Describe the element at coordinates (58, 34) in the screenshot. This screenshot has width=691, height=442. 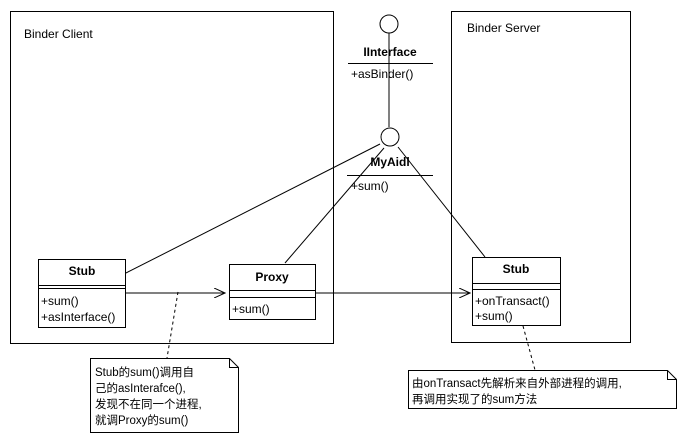
I see `binder-client-label: Binder Client` at that location.